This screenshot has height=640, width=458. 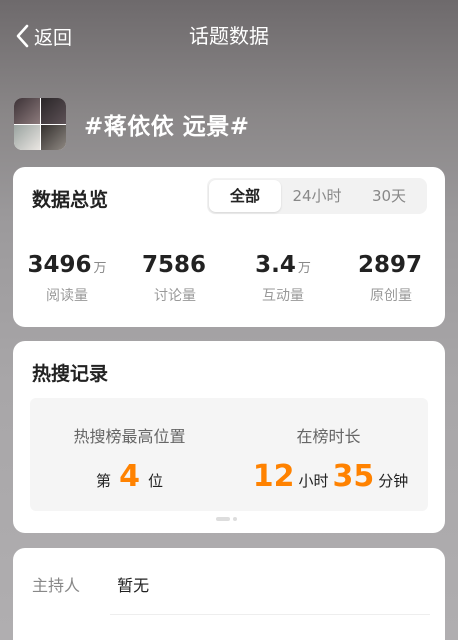 What do you see at coordinates (328, 436) in the screenshot?
I see `hot-duration-label: 在榜时长` at bounding box center [328, 436].